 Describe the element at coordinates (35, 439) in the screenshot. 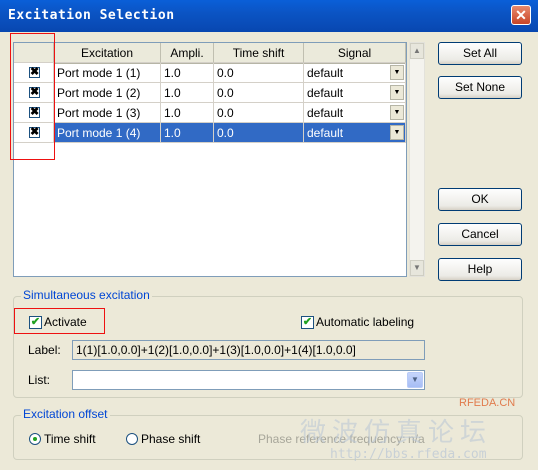

I see `time-shift-radio` at that location.